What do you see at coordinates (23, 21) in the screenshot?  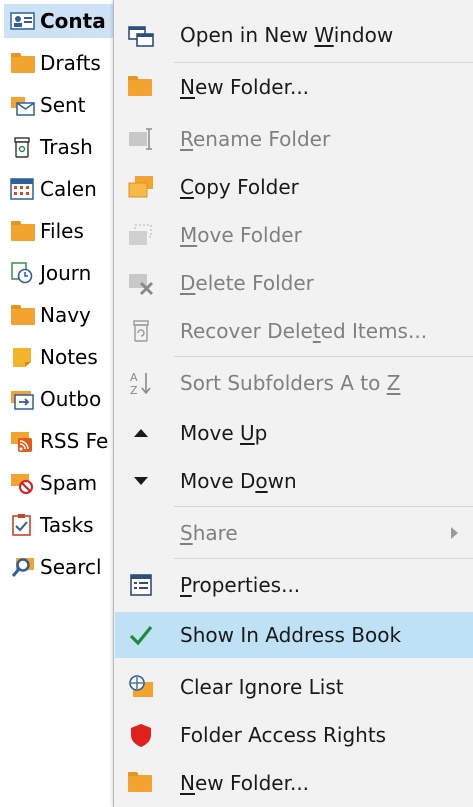 I see `contacts-icon` at bounding box center [23, 21].